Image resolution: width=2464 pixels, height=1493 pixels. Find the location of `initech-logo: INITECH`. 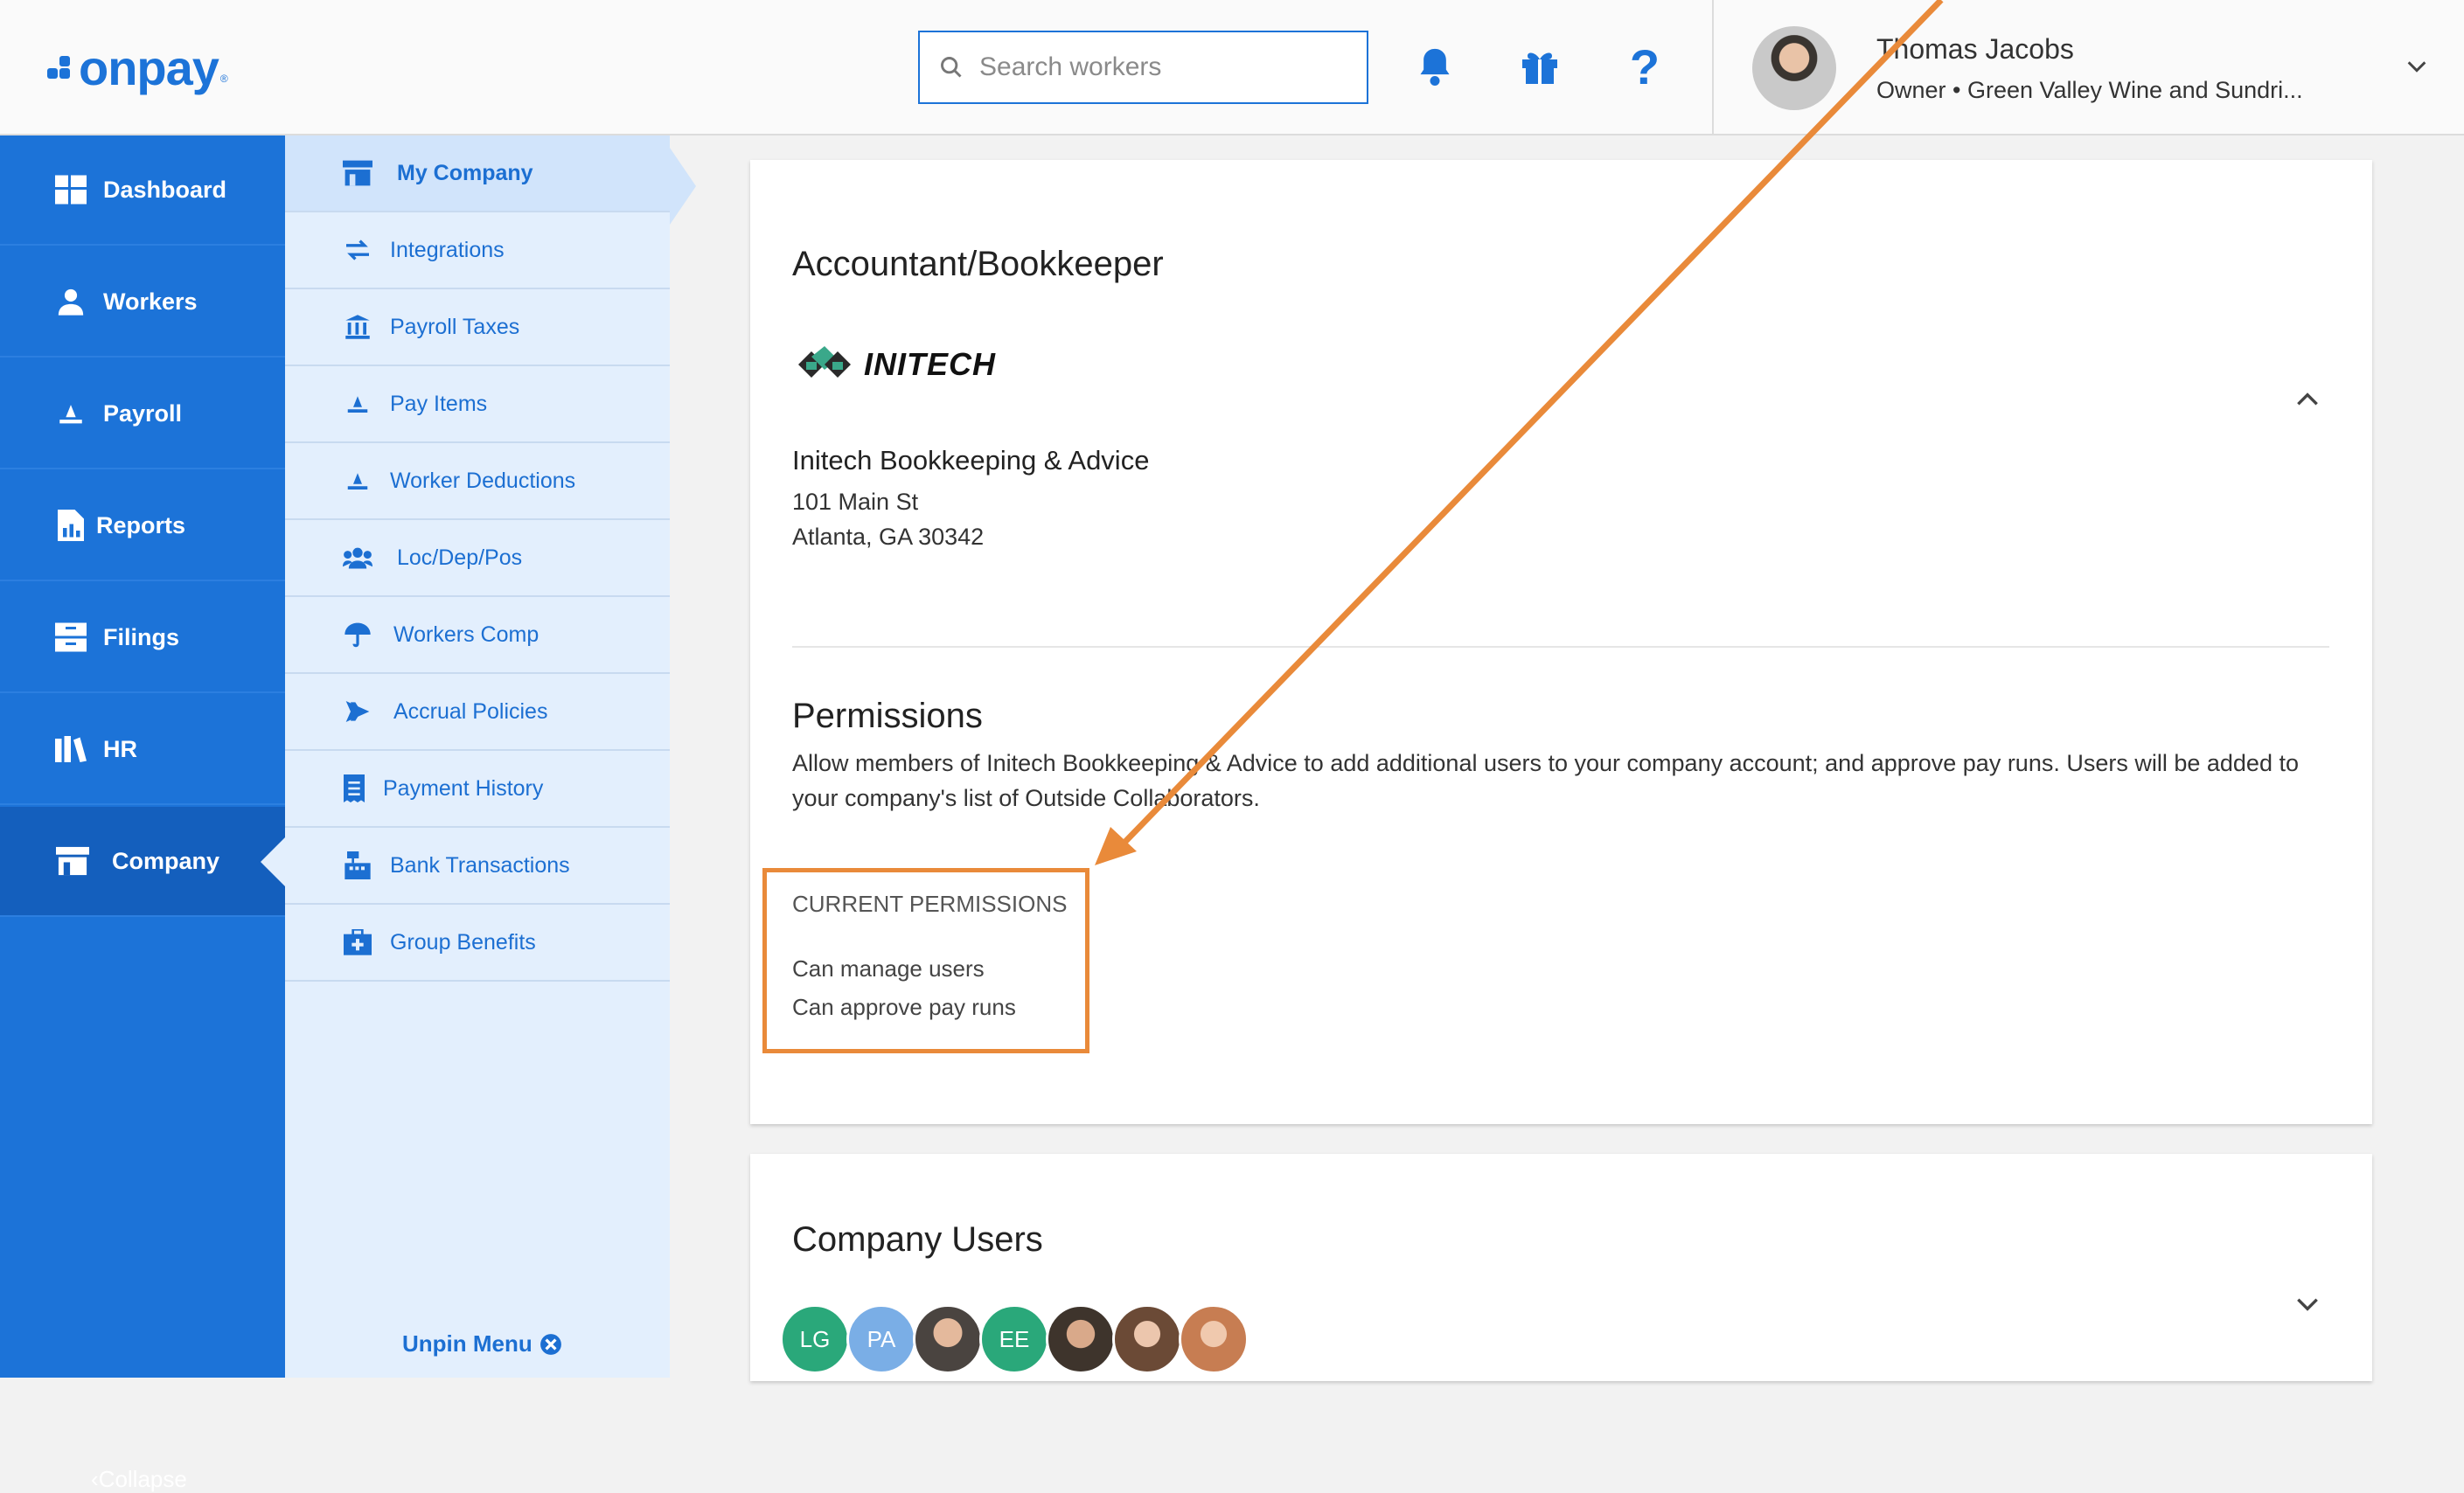

initech-logo: INITECH is located at coordinates (896, 364).